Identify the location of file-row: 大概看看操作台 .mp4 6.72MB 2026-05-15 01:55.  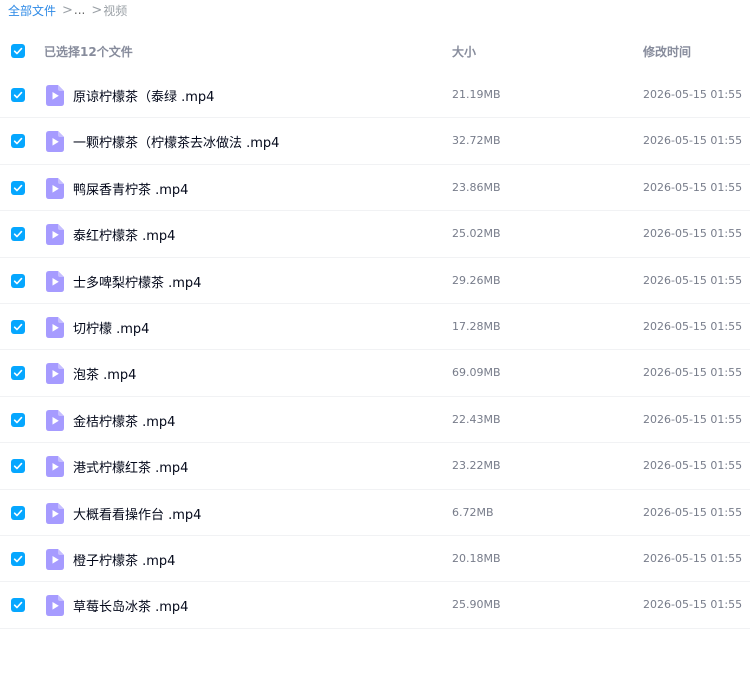
(375, 513).